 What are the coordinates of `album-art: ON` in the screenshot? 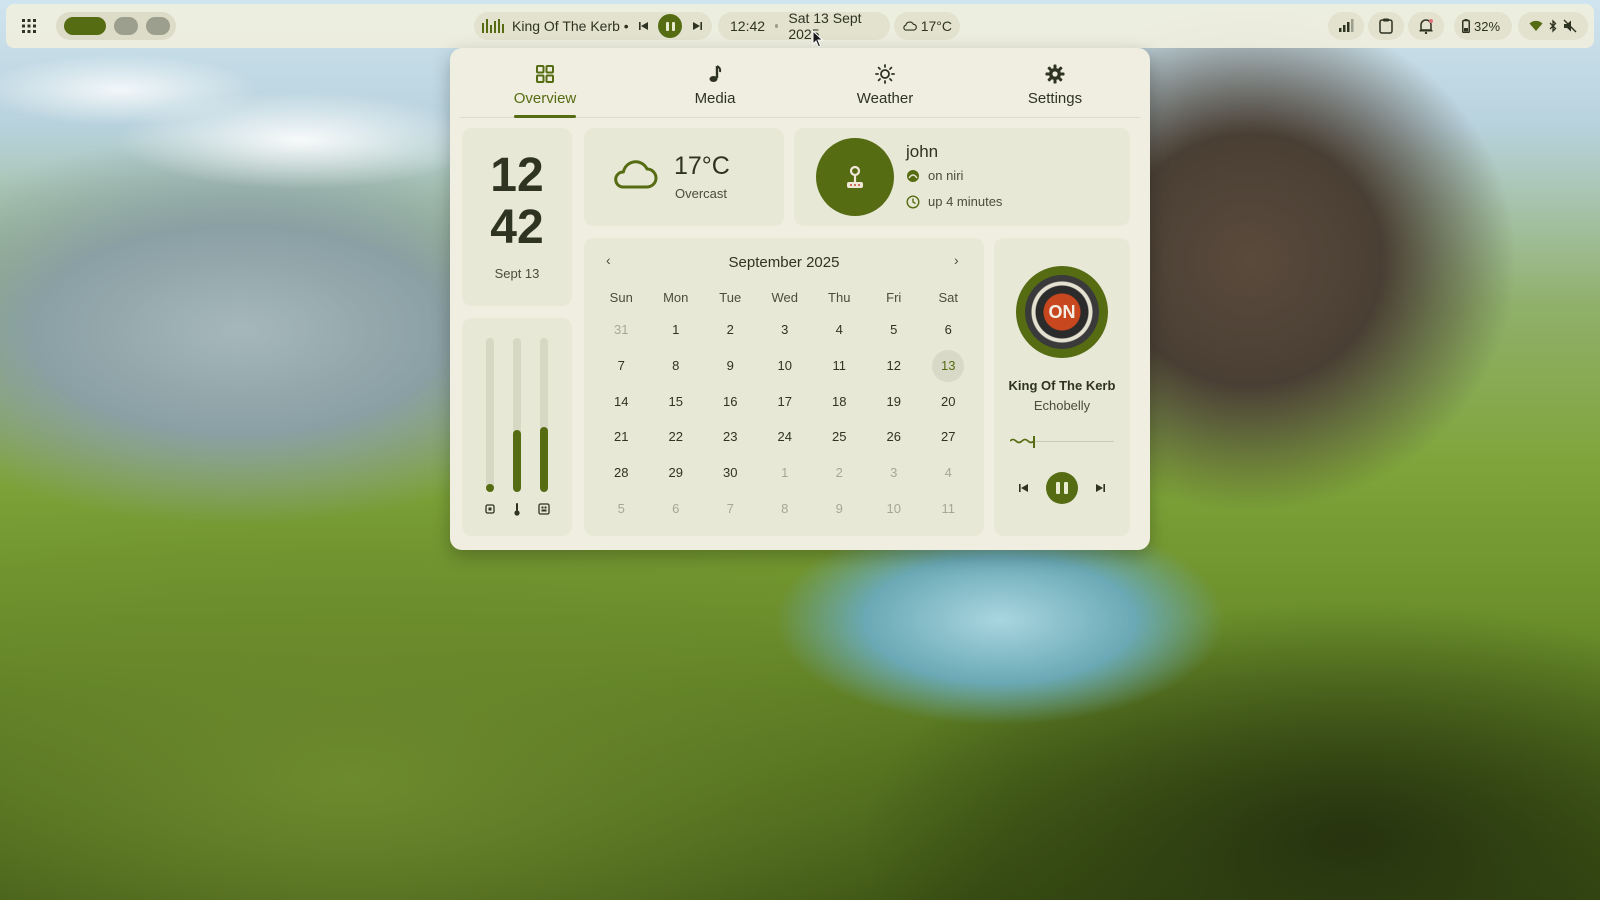 It's located at (1062, 312).